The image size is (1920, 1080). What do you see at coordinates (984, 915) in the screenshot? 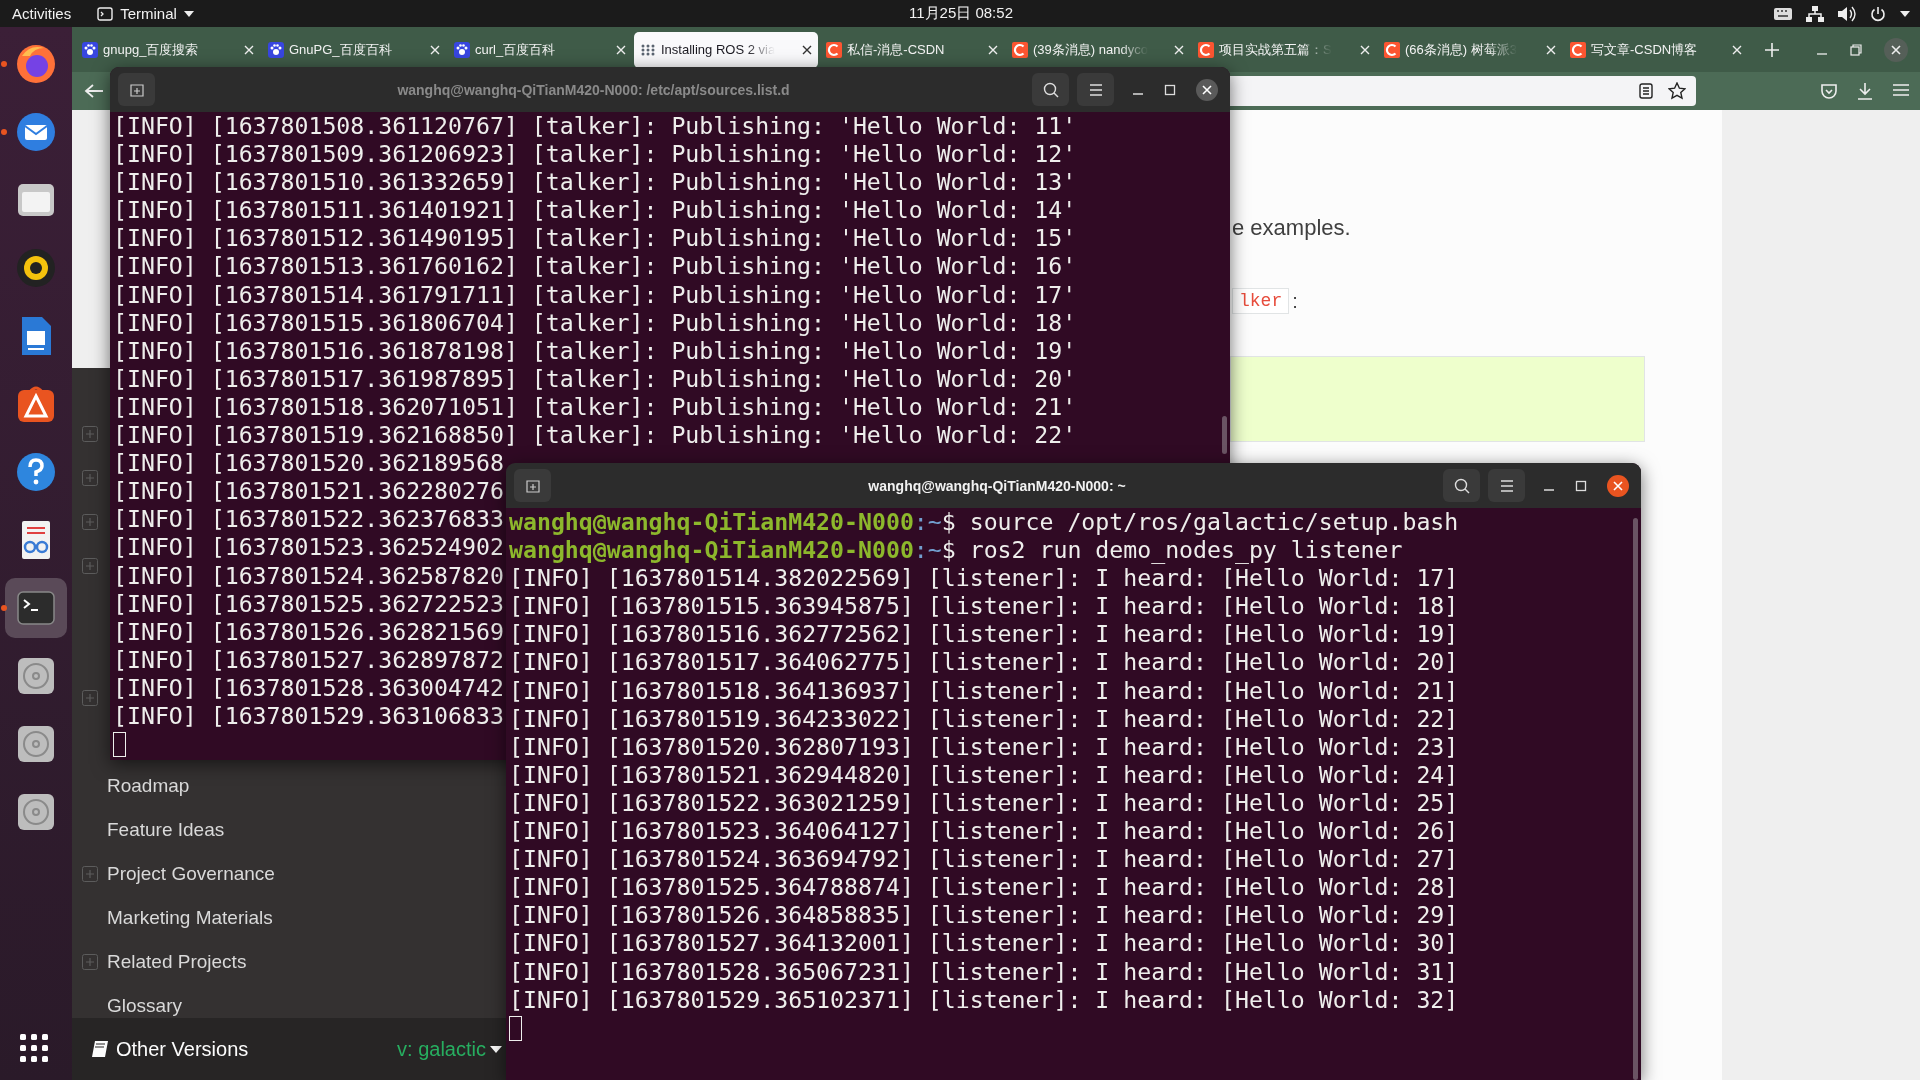
I see `log-line: [INFO] [1637801526.364858835] [listener]: I heard: [Hello World: 29]` at bounding box center [984, 915].